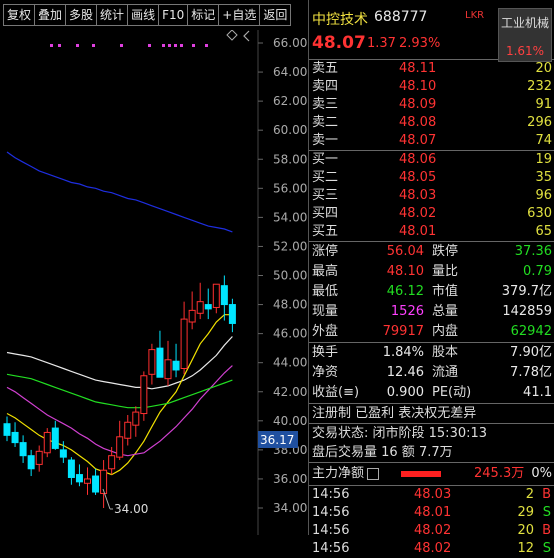 Image resolution: width=554 pixels, height=558 pixels. What do you see at coordinates (433, 512) in the screenshot?
I see `trade-price: 48.01` at bounding box center [433, 512].